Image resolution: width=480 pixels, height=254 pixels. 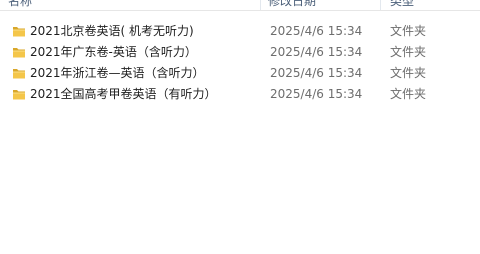 I want to click on file-row: 2021全国高考甲卷英语（有听力） 2025/4/6 15:34 文件夹, so click(x=240, y=94).